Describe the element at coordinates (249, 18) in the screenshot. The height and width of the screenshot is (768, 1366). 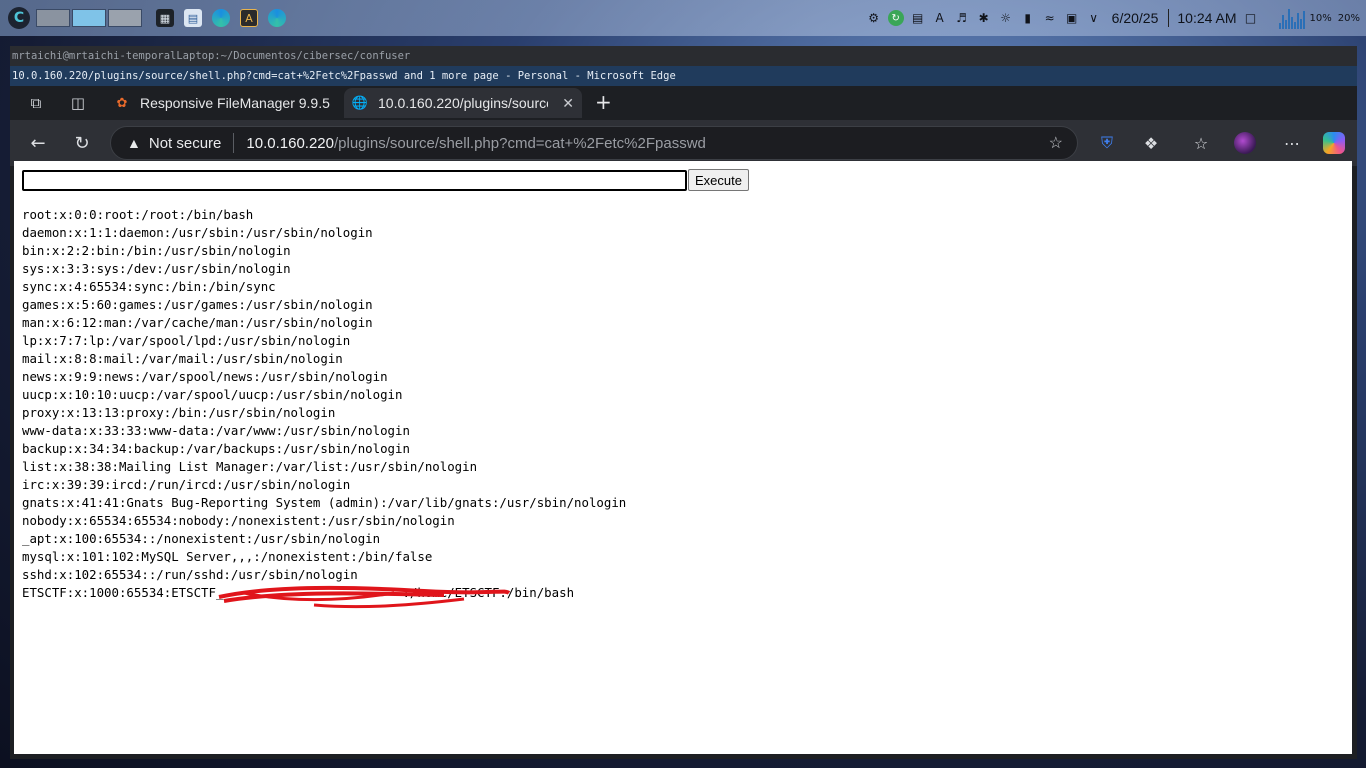
I see `app-a-task-icon: A` at that location.